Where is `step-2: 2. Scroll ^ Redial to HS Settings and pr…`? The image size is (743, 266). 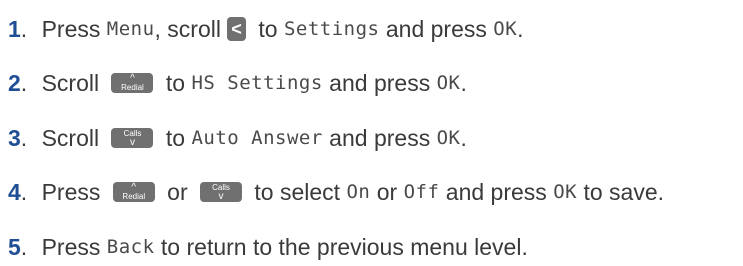
step-2: 2. Scroll ^ Redial to HS Settings and pr… is located at coordinates (237, 83).